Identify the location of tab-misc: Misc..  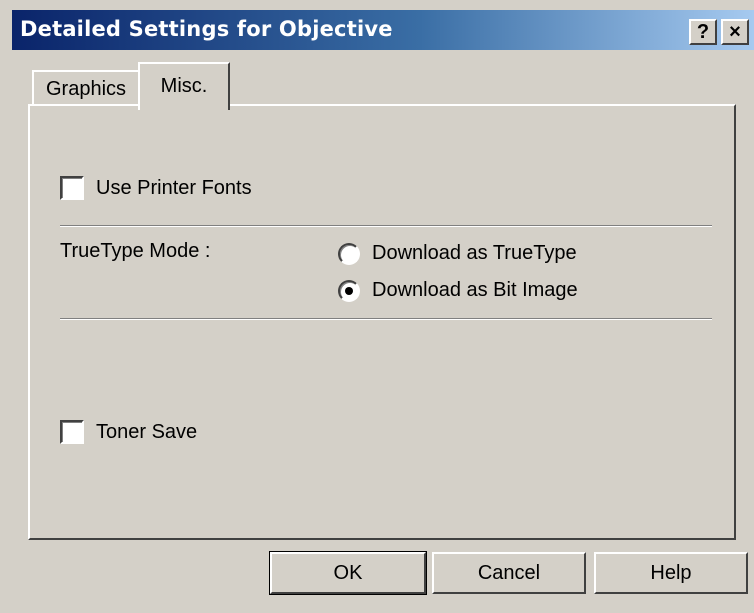
(184, 86).